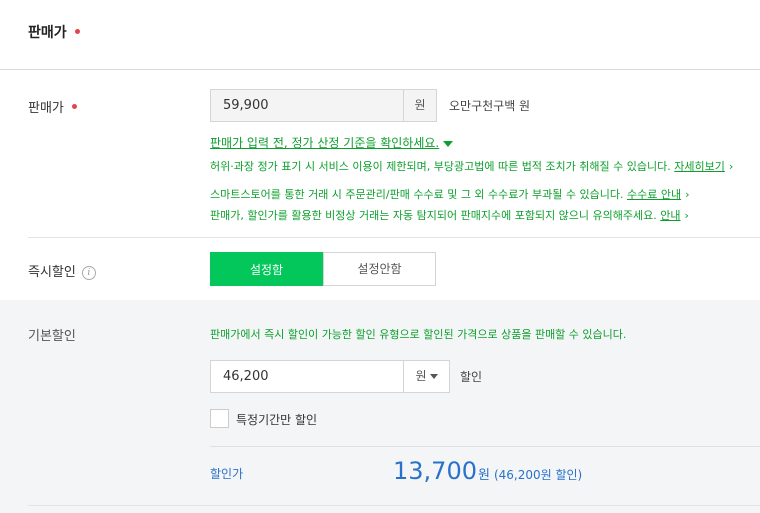 The image size is (760, 513). Describe the element at coordinates (52, 336) in the screenshot. I see `basic-discount-label: 기본할인` at that location.